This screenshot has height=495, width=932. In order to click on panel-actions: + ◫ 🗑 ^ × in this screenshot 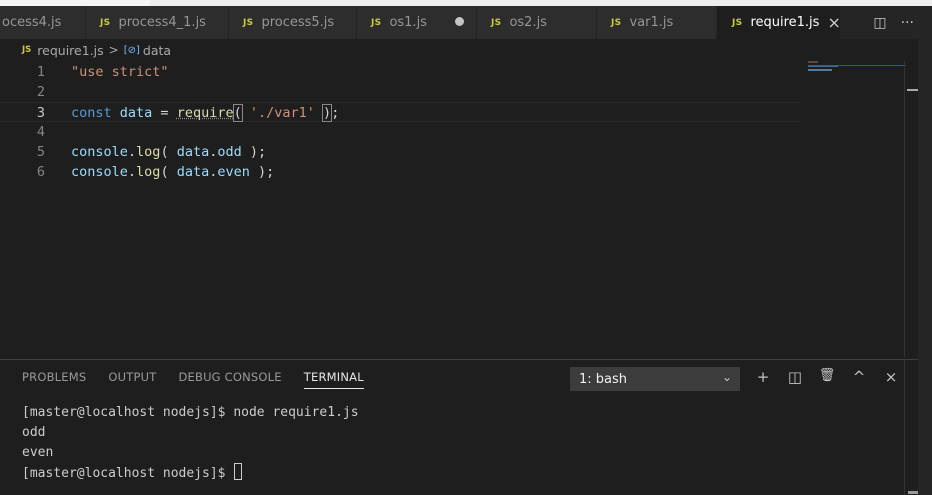, I will do `click(827, 377)`.